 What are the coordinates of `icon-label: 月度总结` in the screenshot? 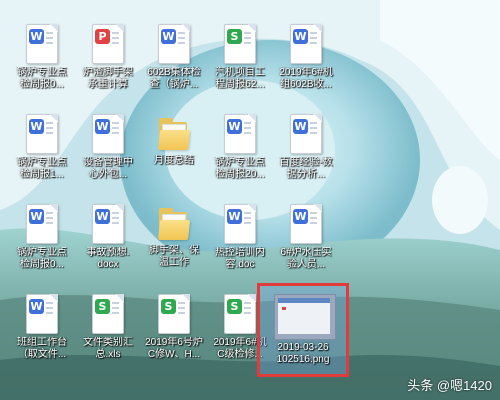 It's located at (174, 160).